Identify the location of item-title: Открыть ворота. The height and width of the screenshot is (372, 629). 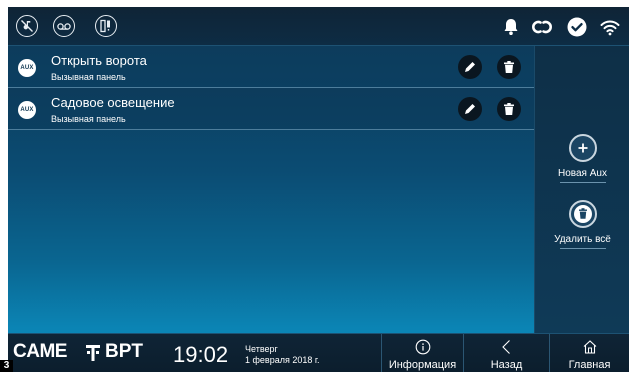
(99, 60).